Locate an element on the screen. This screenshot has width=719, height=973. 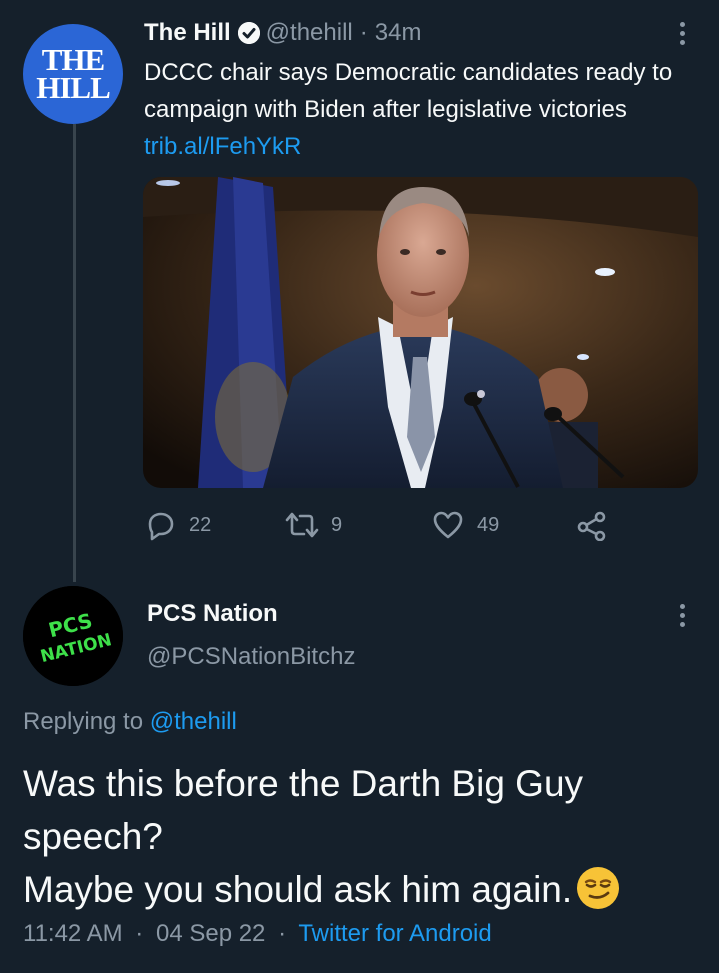
replying-handle-link: @thehill is located at coordinates (193, 721).